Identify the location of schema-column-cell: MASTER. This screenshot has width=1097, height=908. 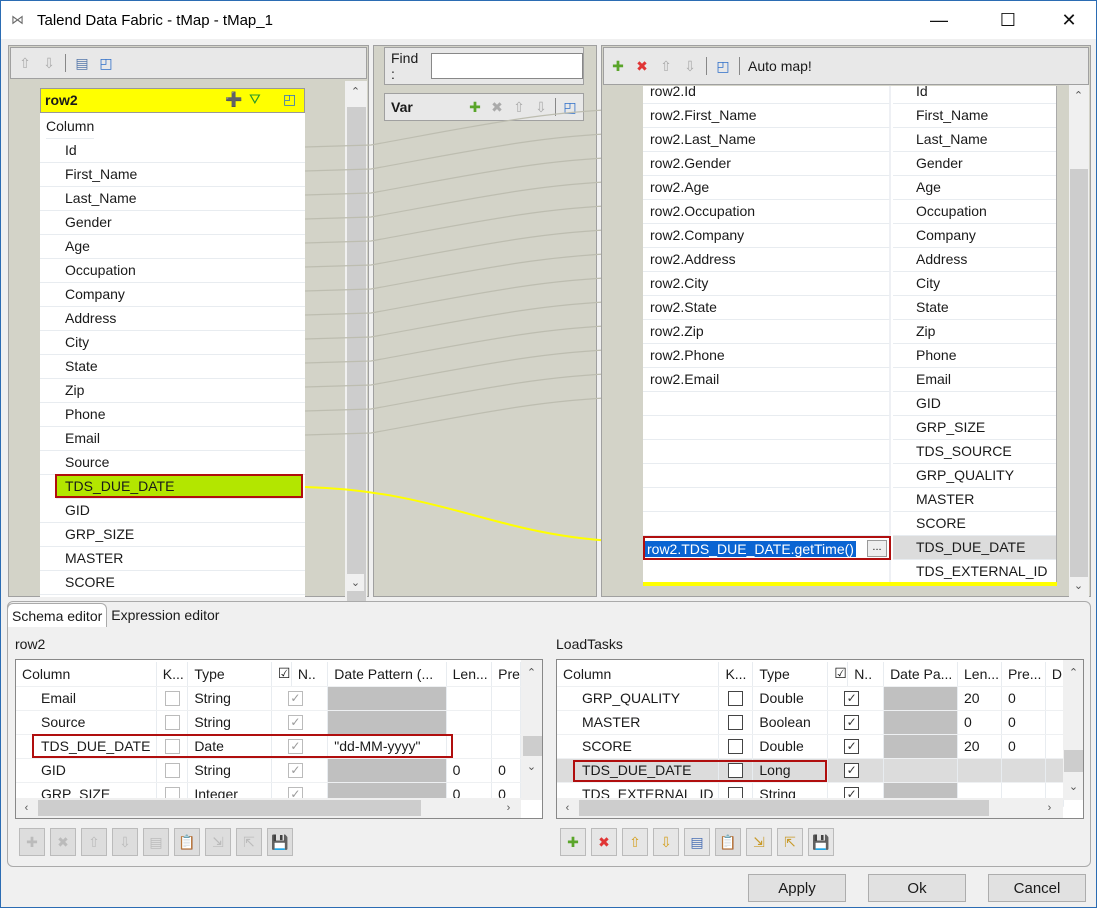
(638, 722).